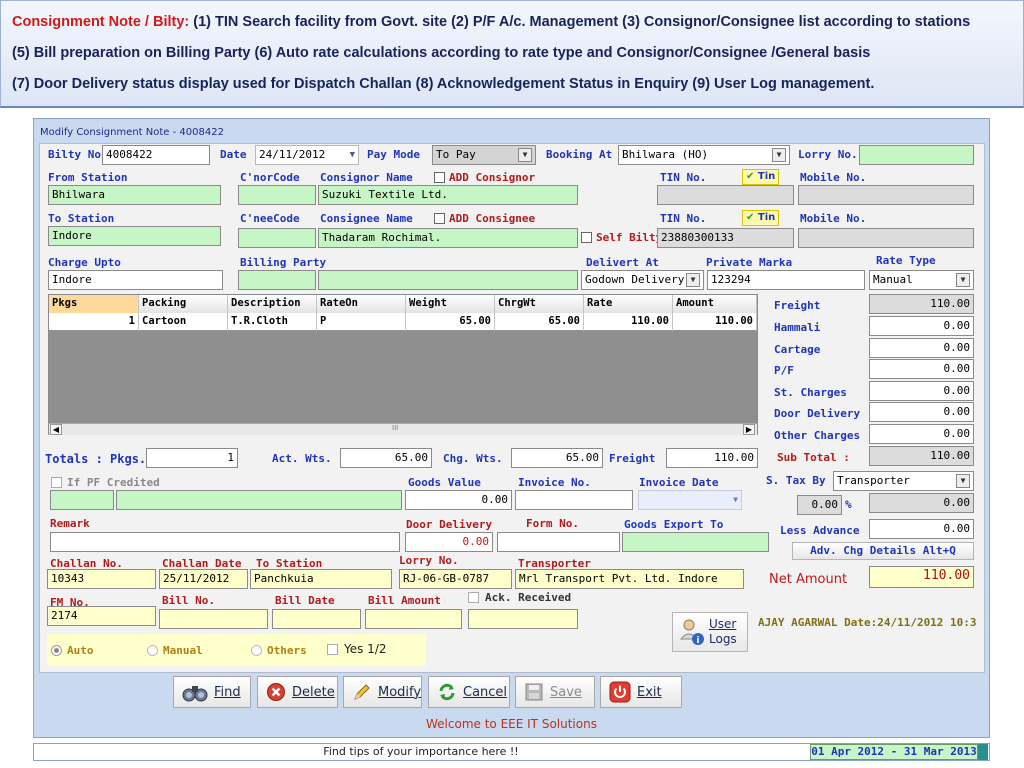 The image size is (1024, 768). I want to click on cell-chrgwt: 65.00, so click(539, 322).